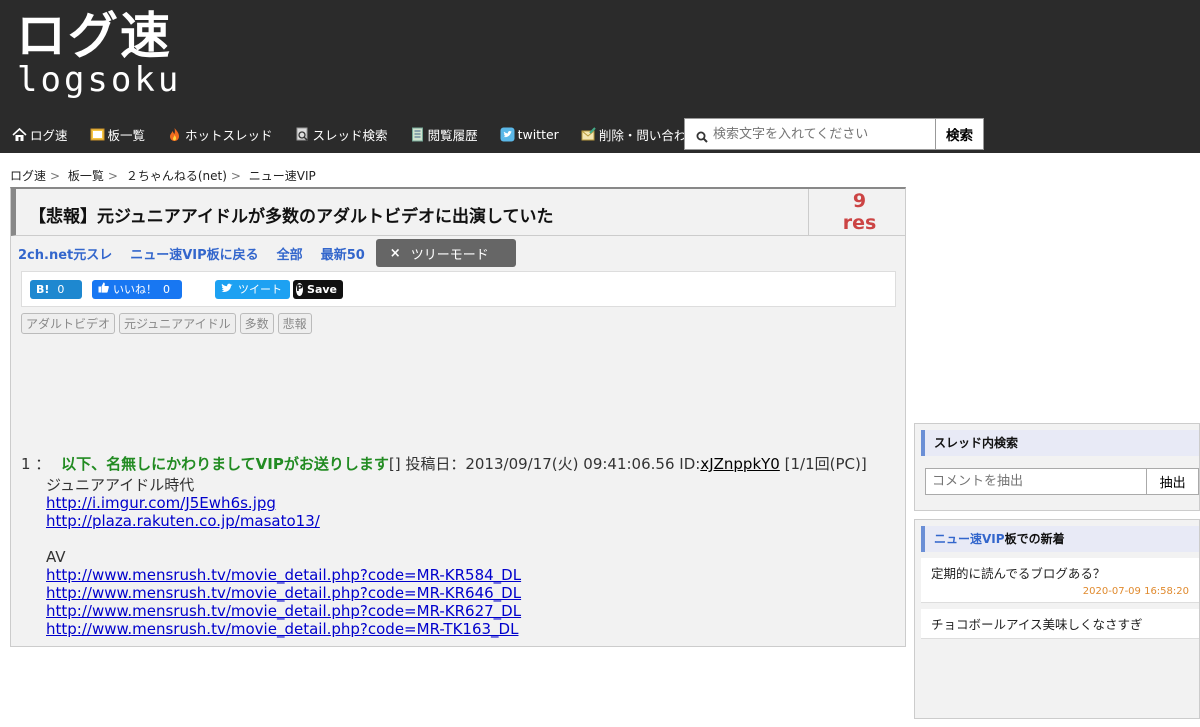 The width and height of the screenshot is (1200, 727). I want to click on nav-item-label: twitter, so click(538, 134).